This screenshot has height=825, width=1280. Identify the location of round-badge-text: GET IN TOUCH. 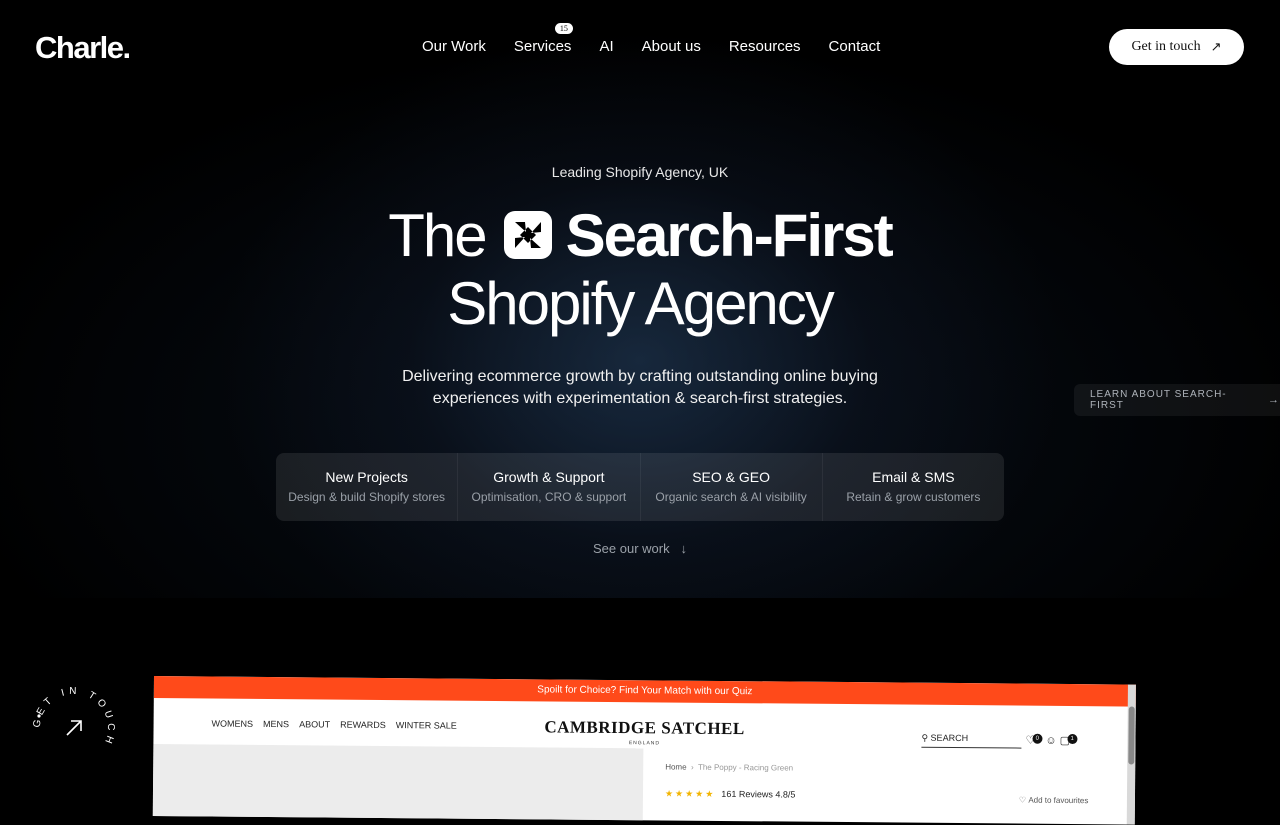
(72, 717).